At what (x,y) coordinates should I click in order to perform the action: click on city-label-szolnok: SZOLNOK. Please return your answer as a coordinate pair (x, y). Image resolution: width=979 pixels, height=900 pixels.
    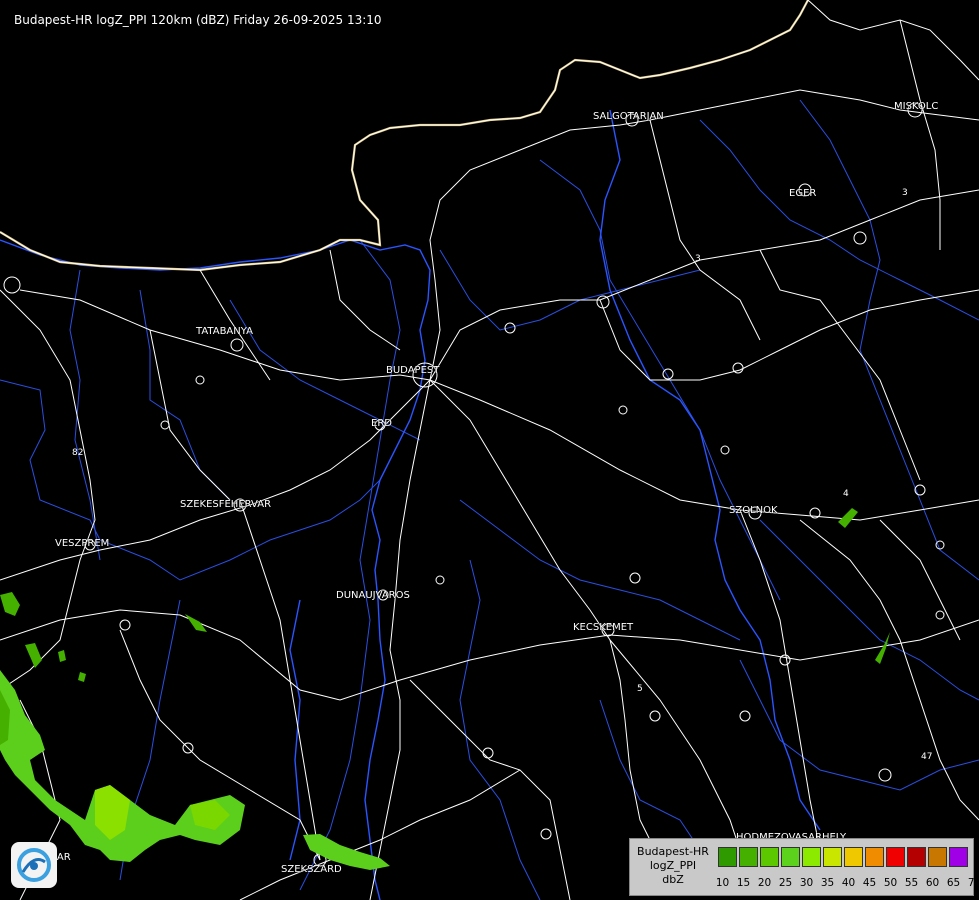
    Looking at the image, I should click on (753, 510).